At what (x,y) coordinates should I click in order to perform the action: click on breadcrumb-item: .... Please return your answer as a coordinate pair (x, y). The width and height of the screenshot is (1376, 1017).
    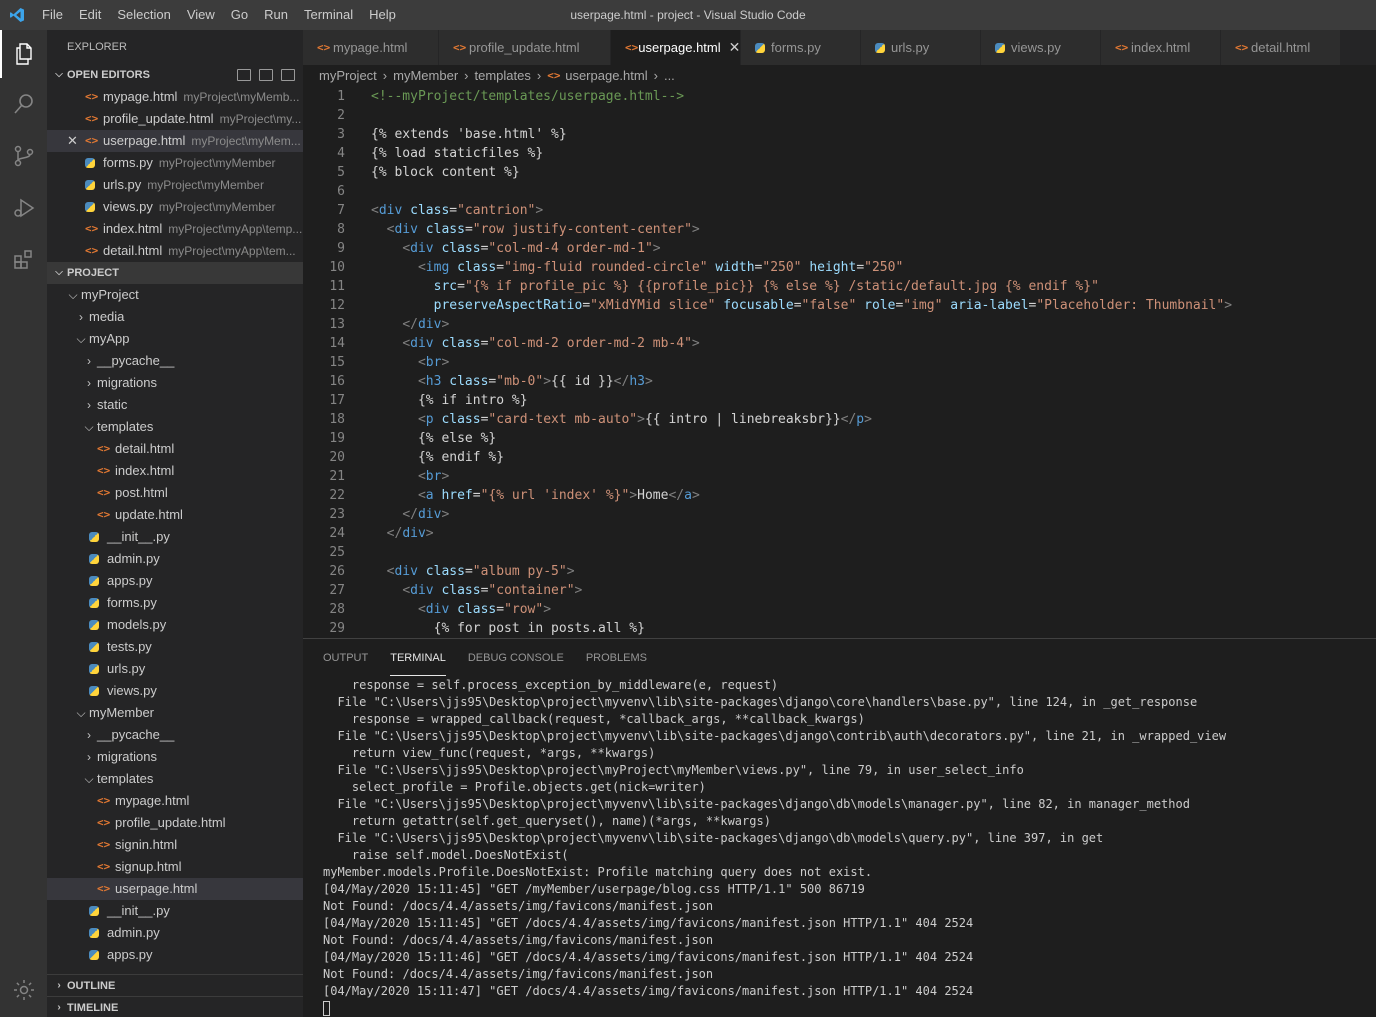
    Looking at the image, I should click on (669, 76).